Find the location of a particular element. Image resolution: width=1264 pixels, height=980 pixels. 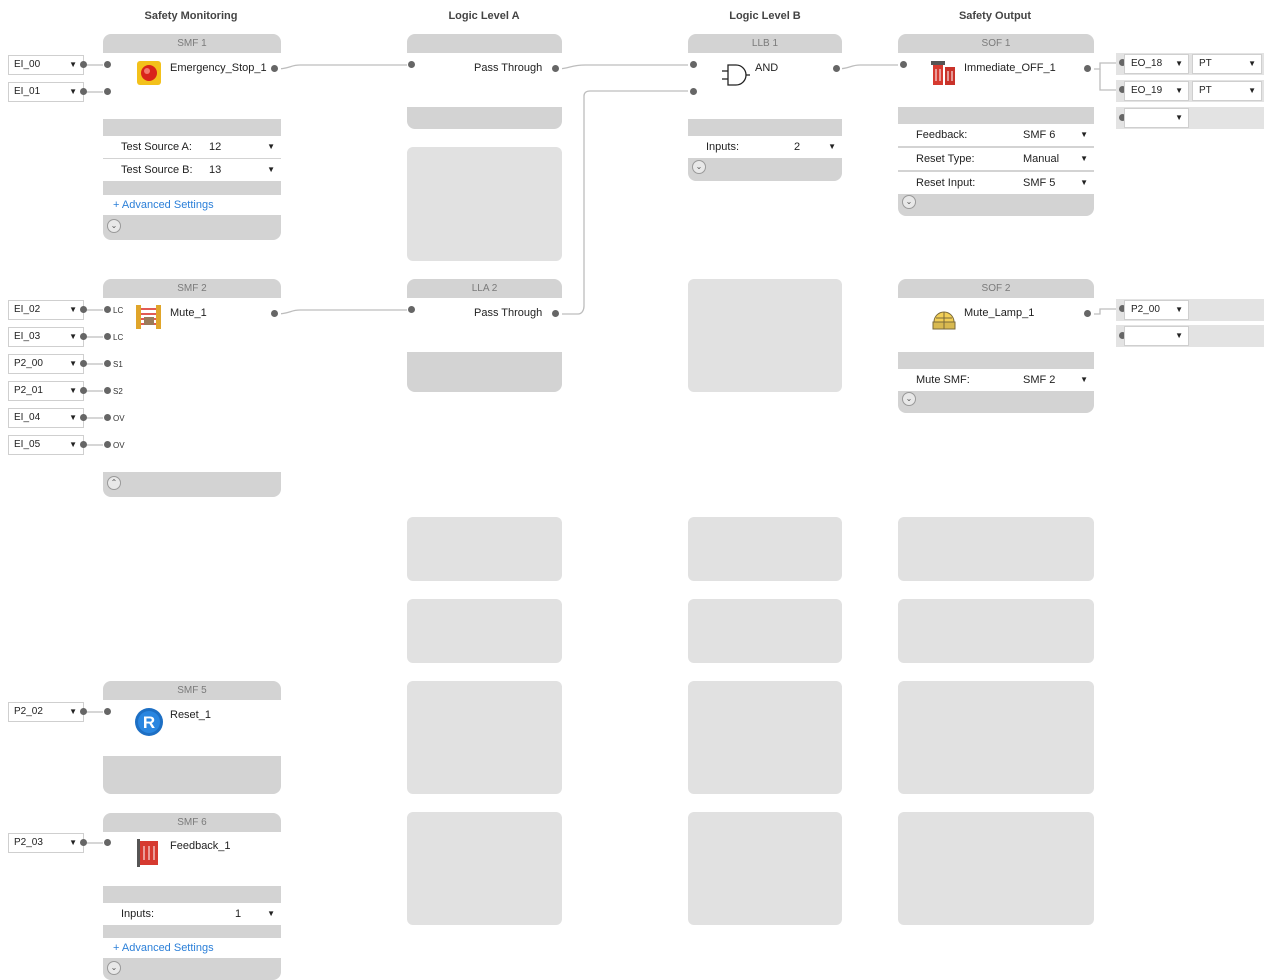

reset-type-param: Reset Type: Manual ▼ is located at coordinates (996, 159).